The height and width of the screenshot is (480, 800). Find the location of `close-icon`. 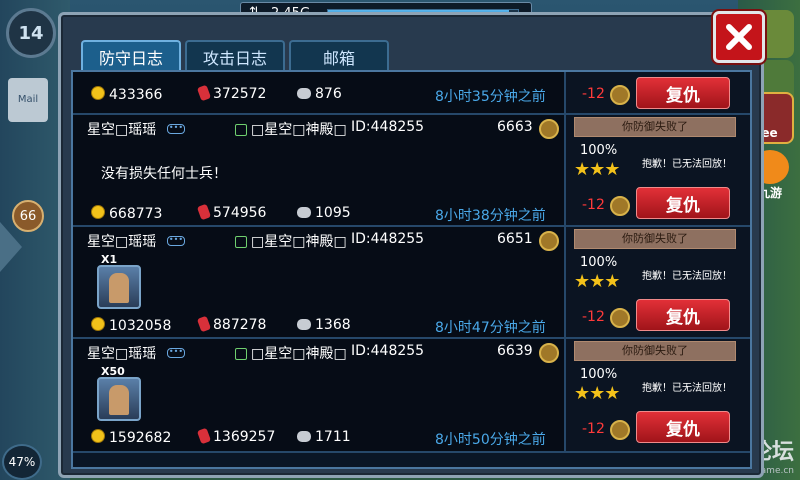

close-icon is located at coordinates (739, 37).